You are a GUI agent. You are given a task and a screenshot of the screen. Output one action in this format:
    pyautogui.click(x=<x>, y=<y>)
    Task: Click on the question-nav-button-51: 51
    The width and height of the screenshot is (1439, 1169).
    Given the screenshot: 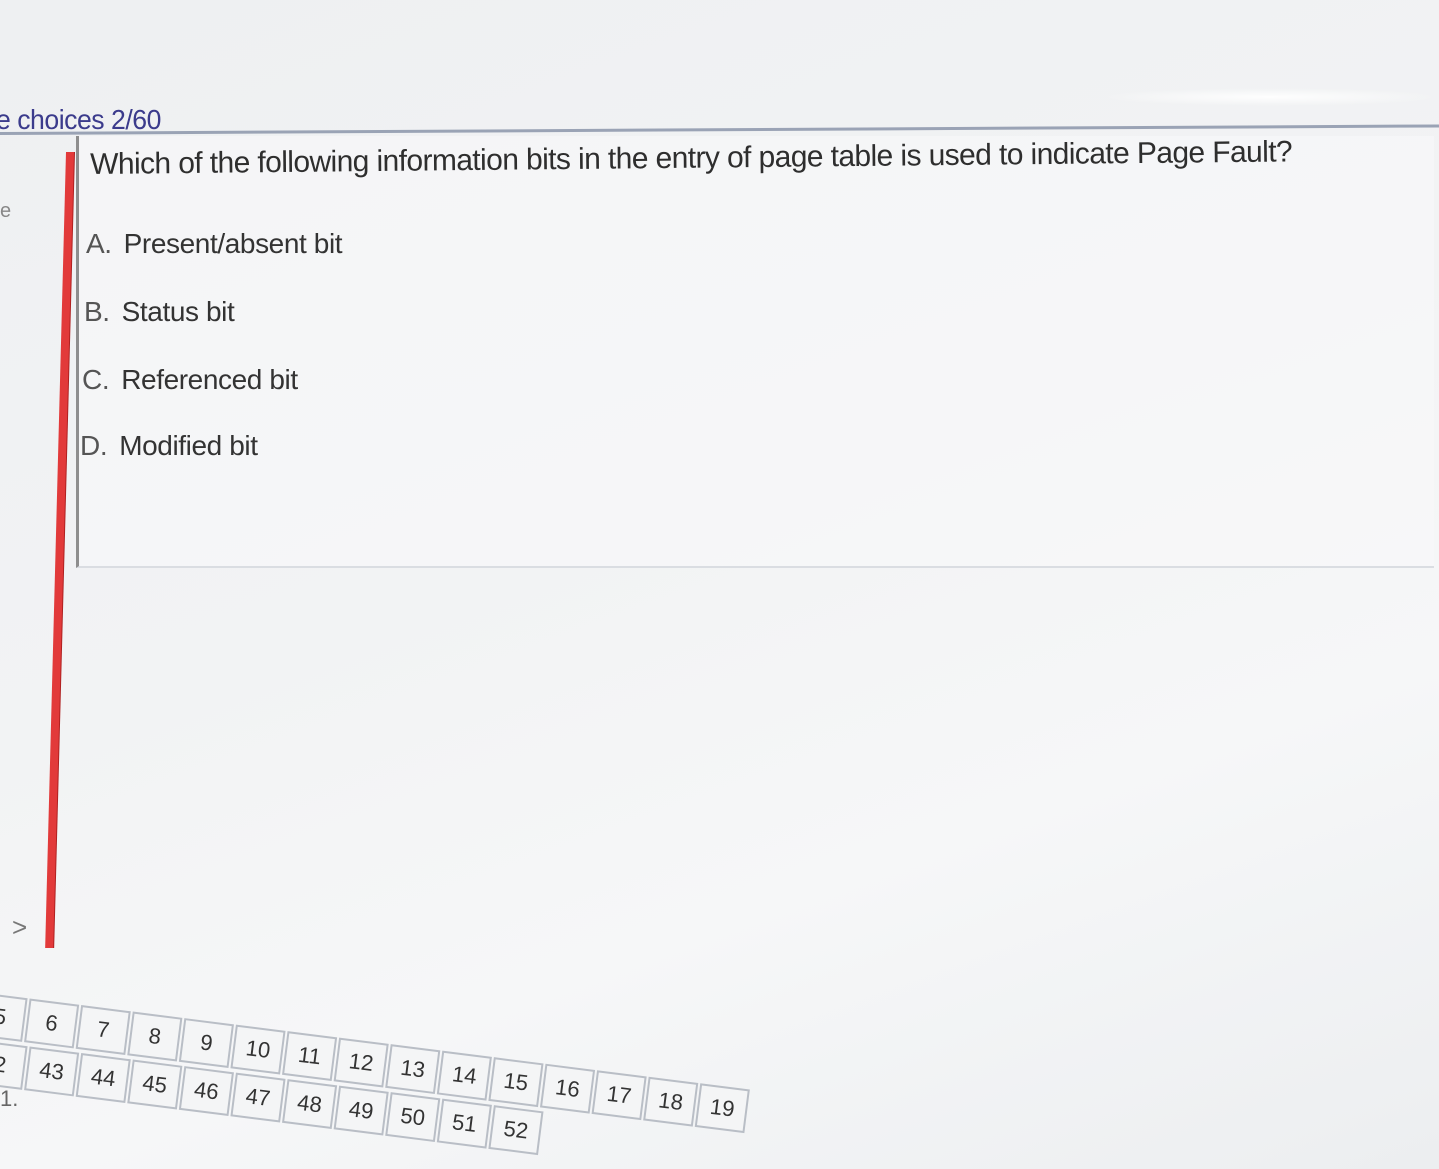 What is the action you would take?
    pyautogui.click(x=464, y=1123)
    